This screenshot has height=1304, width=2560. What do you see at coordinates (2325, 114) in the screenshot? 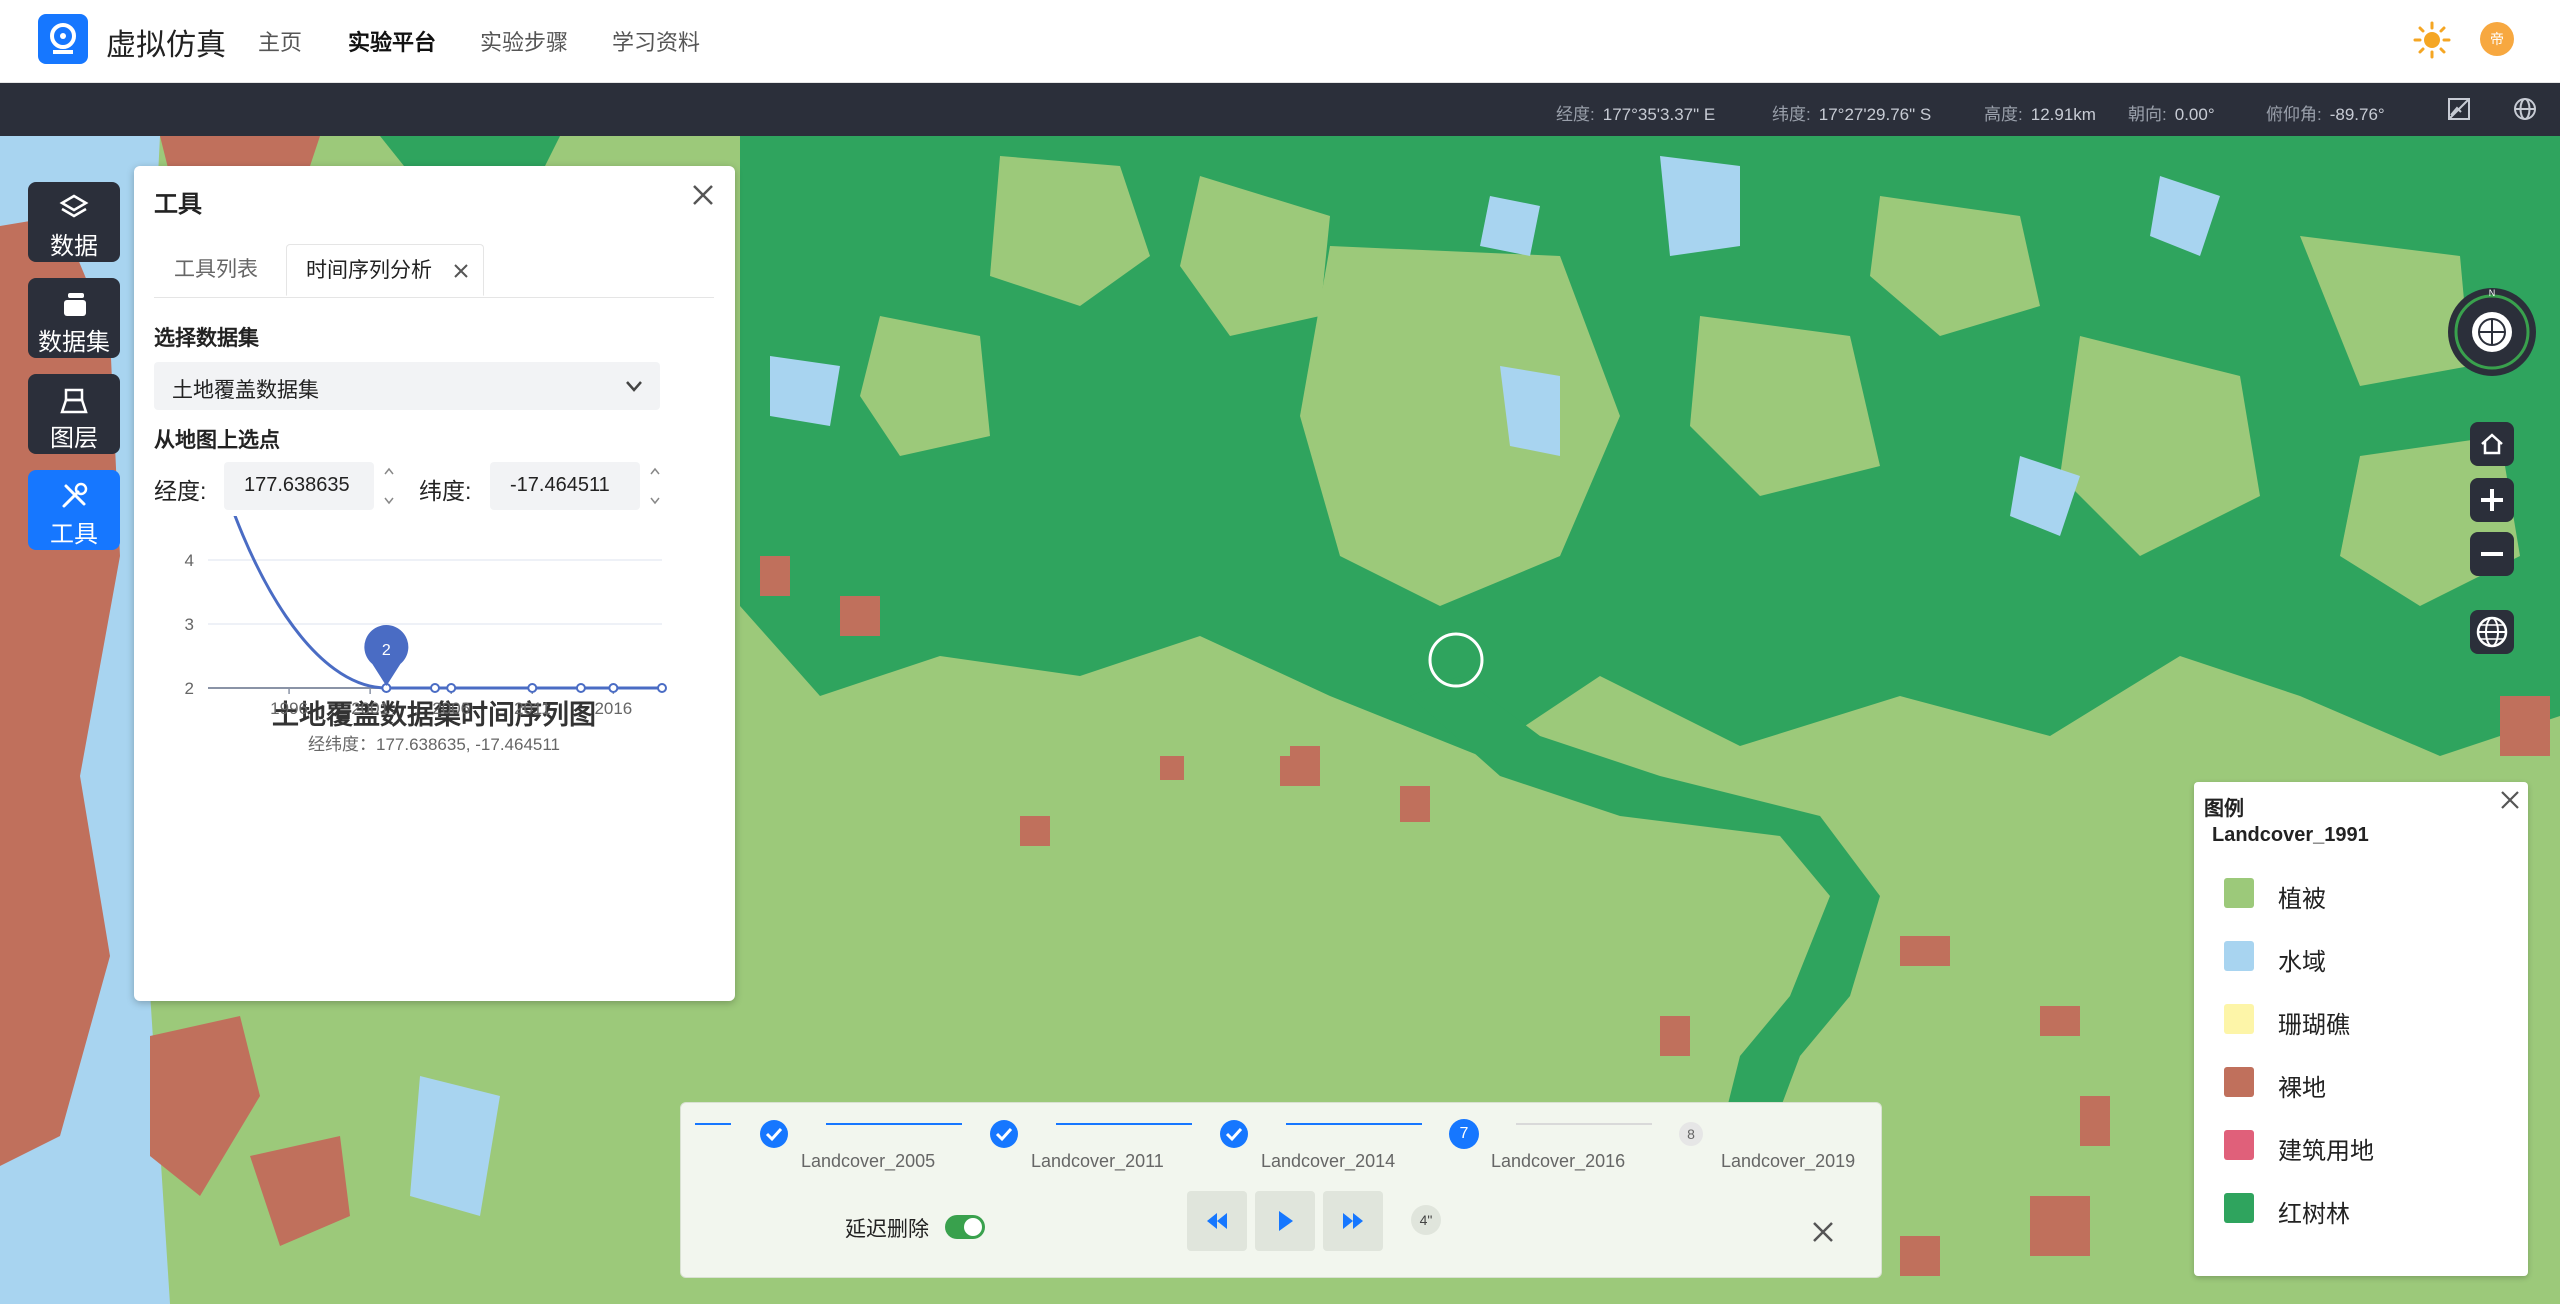
I see `status-pitch: 俯仰角: -89.76°` at bounding box center [2325, 114].